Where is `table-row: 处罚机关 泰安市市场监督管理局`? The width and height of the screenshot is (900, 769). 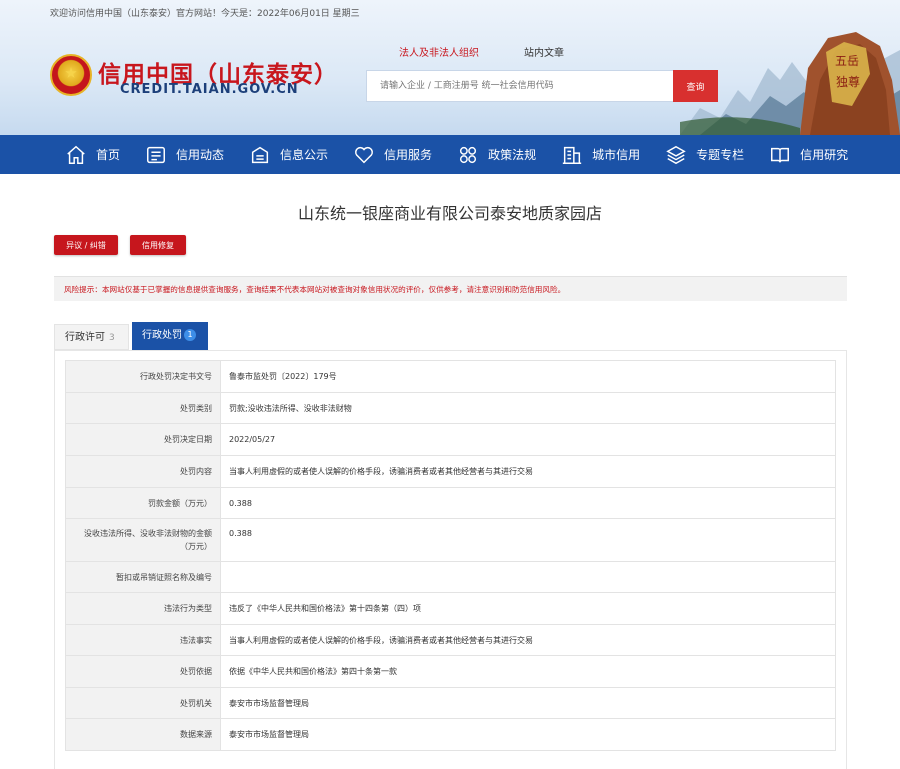 table-row: 处罚机关 泰安市市场监督管理局 is located at coordinates (450, 703).